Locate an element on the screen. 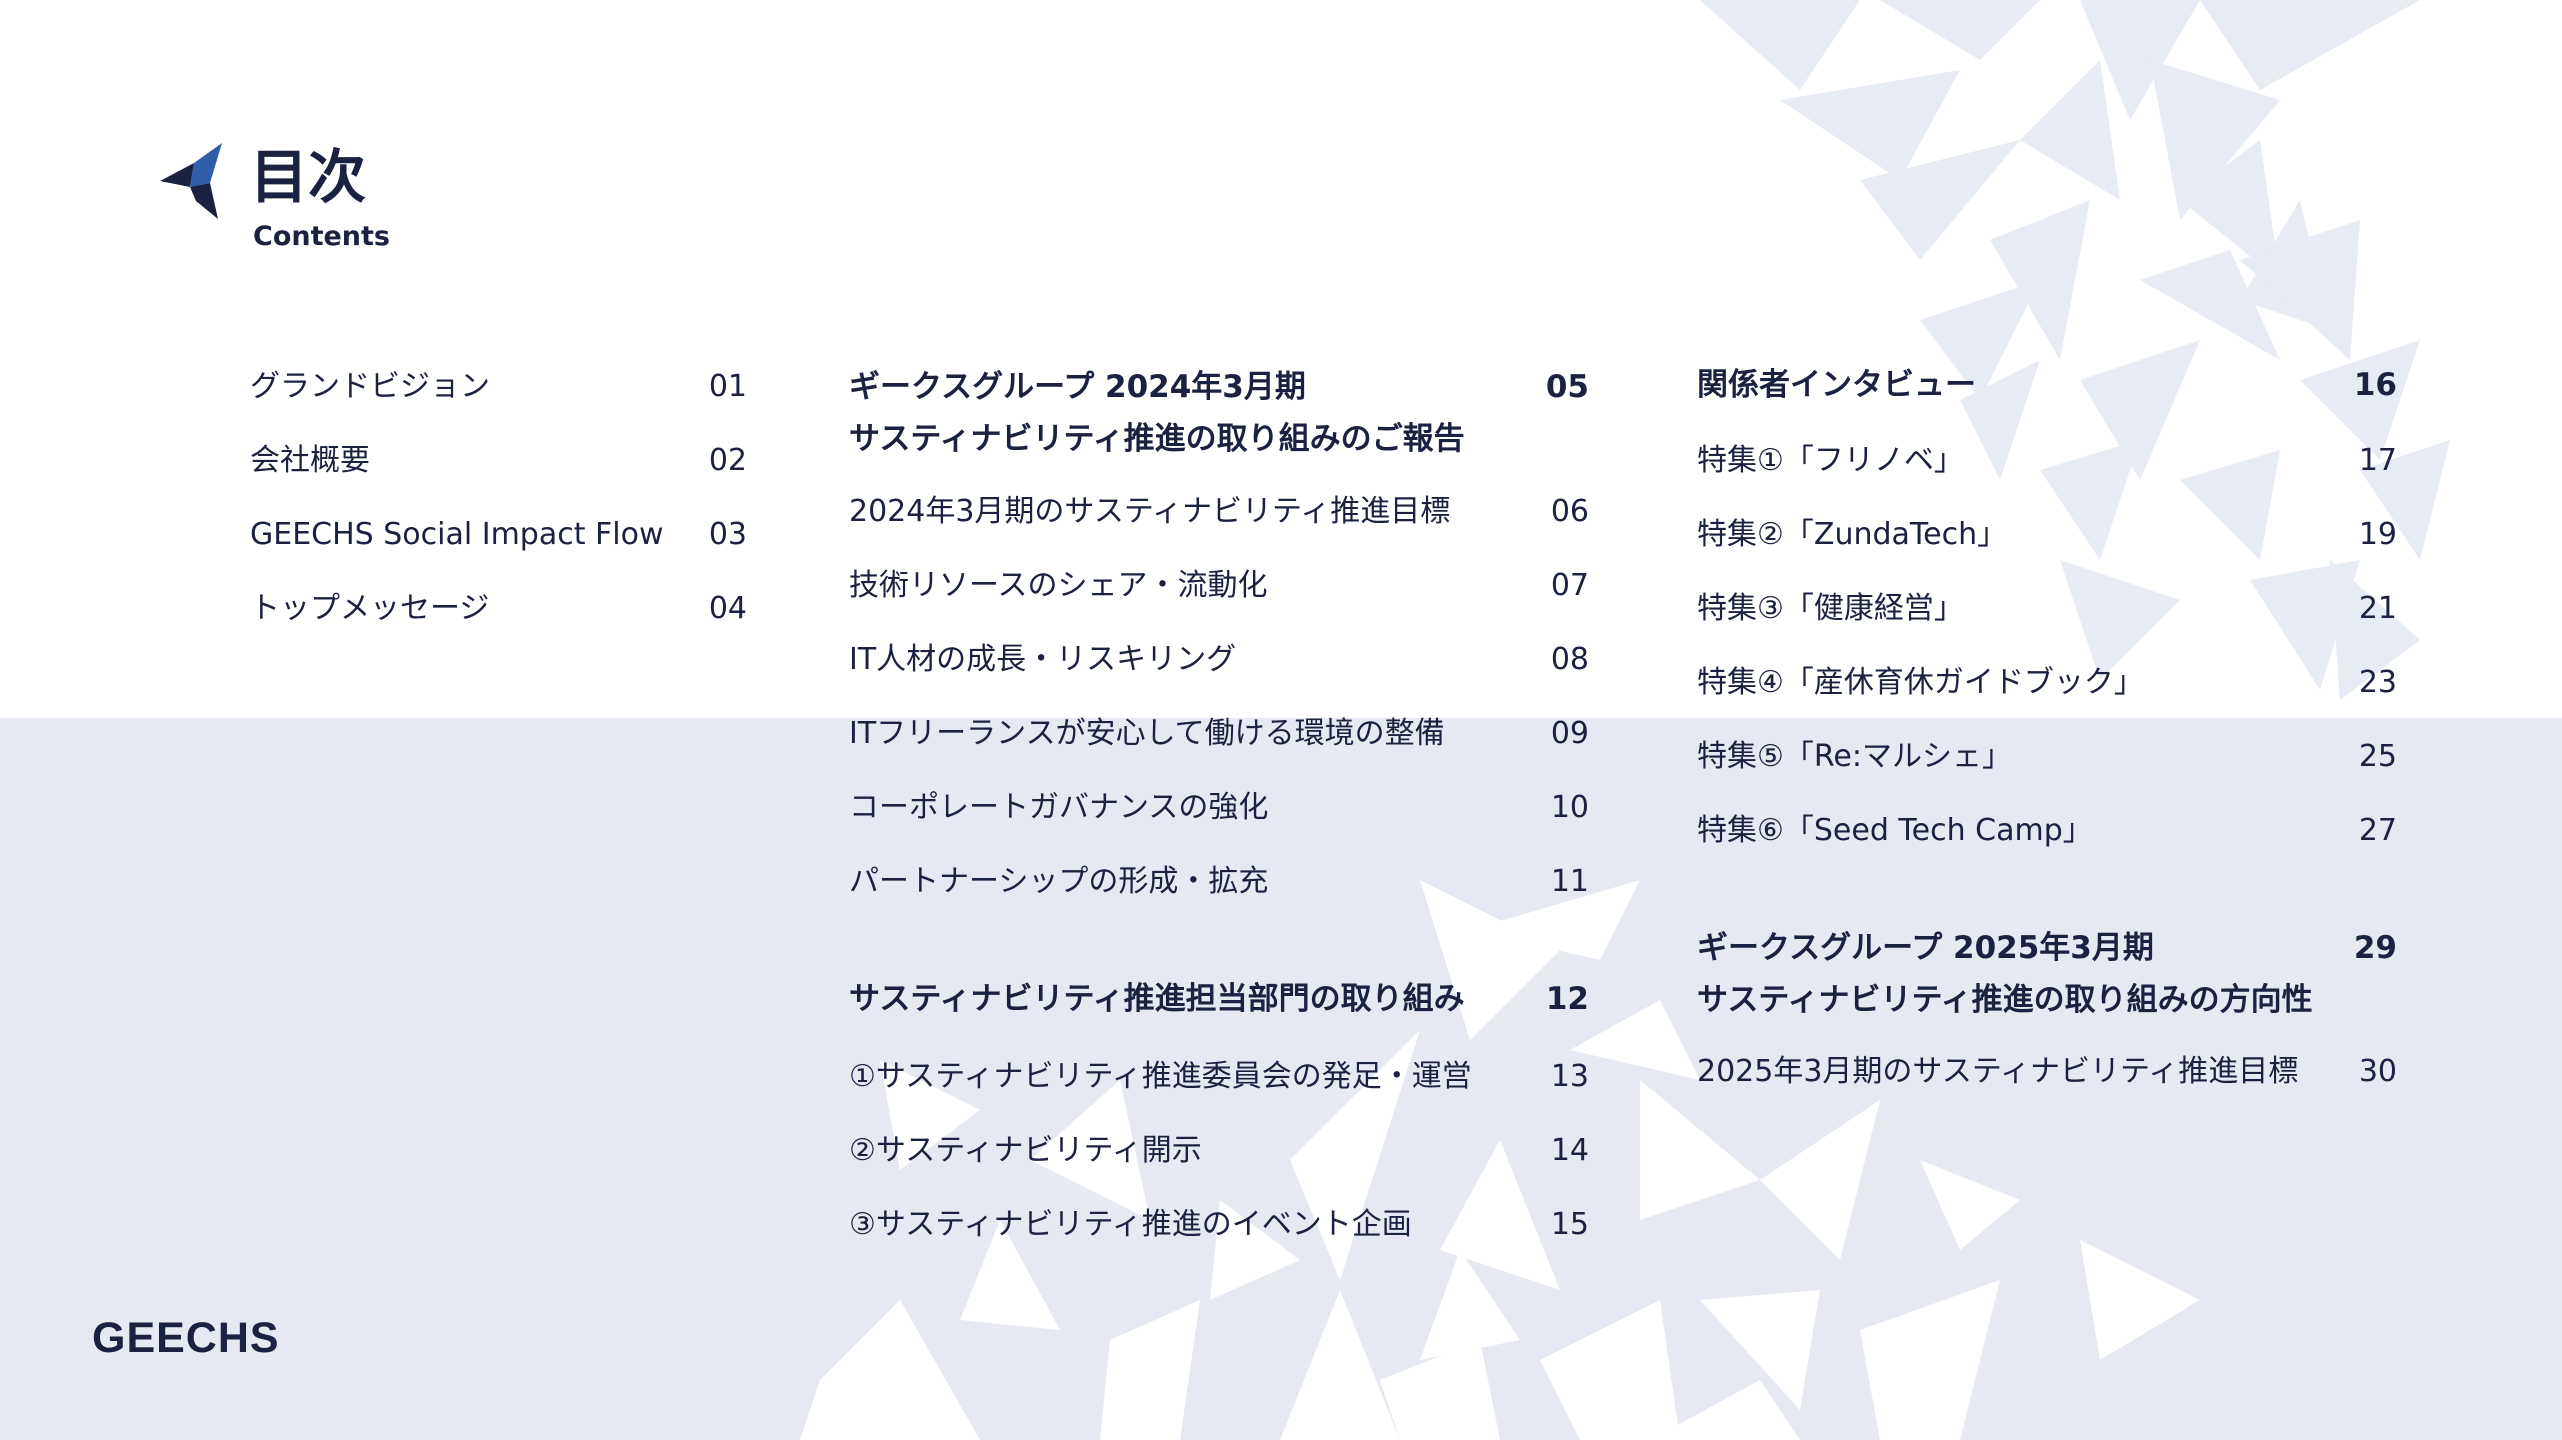  toc-entry-label: 2025年3月期のサスティナビリティ推進目標 is located at coordinates (1998, 1071).